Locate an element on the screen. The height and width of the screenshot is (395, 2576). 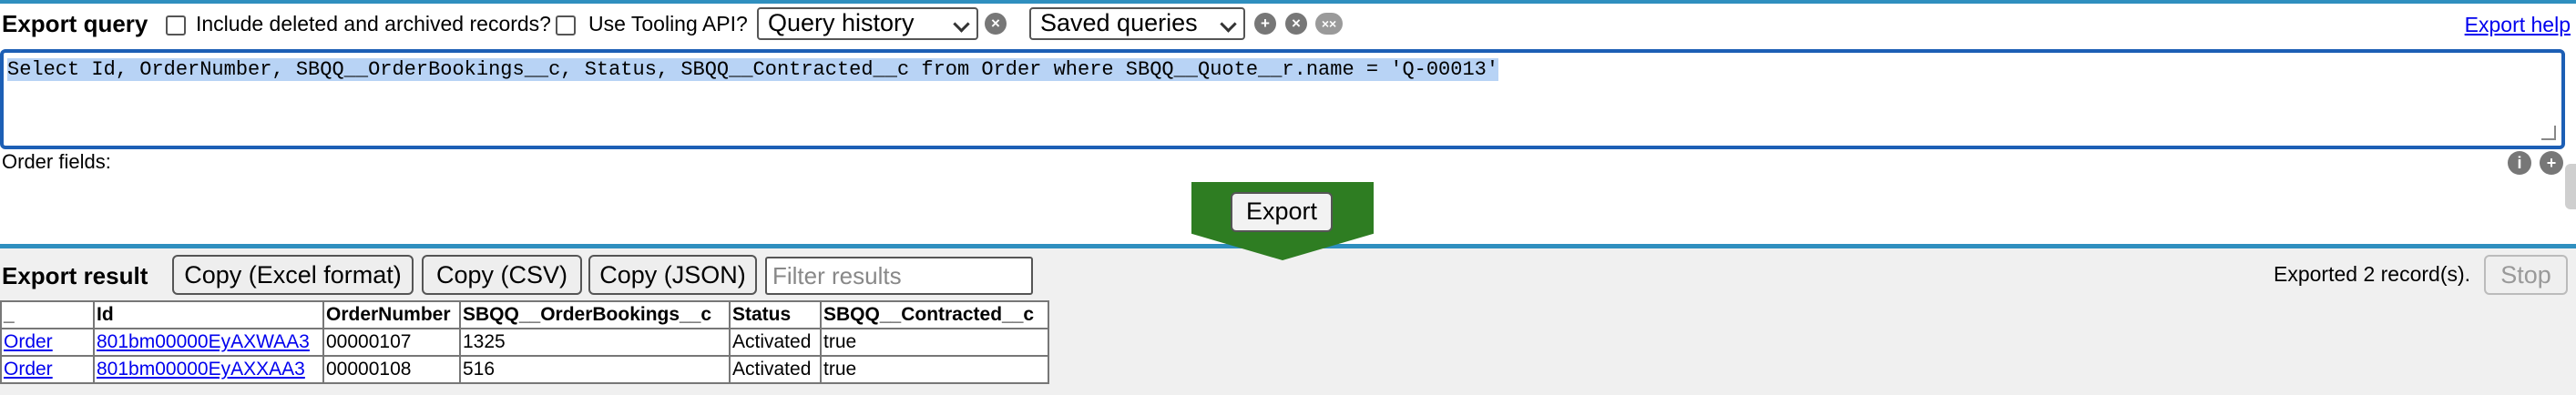
order-bookings-cell: 1325 is located at coordinates (595, 343).